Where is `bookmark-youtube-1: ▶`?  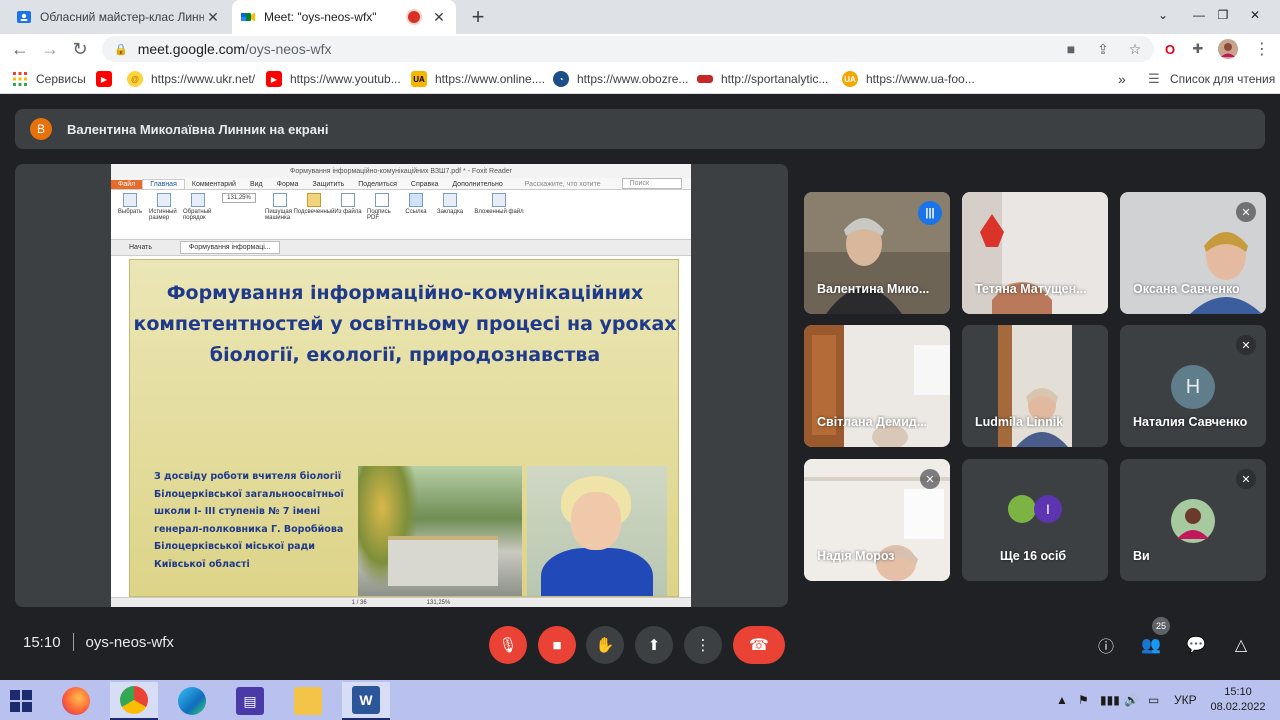
bookmark-youtube-1: ▶ is located at coordinates (108, 79).